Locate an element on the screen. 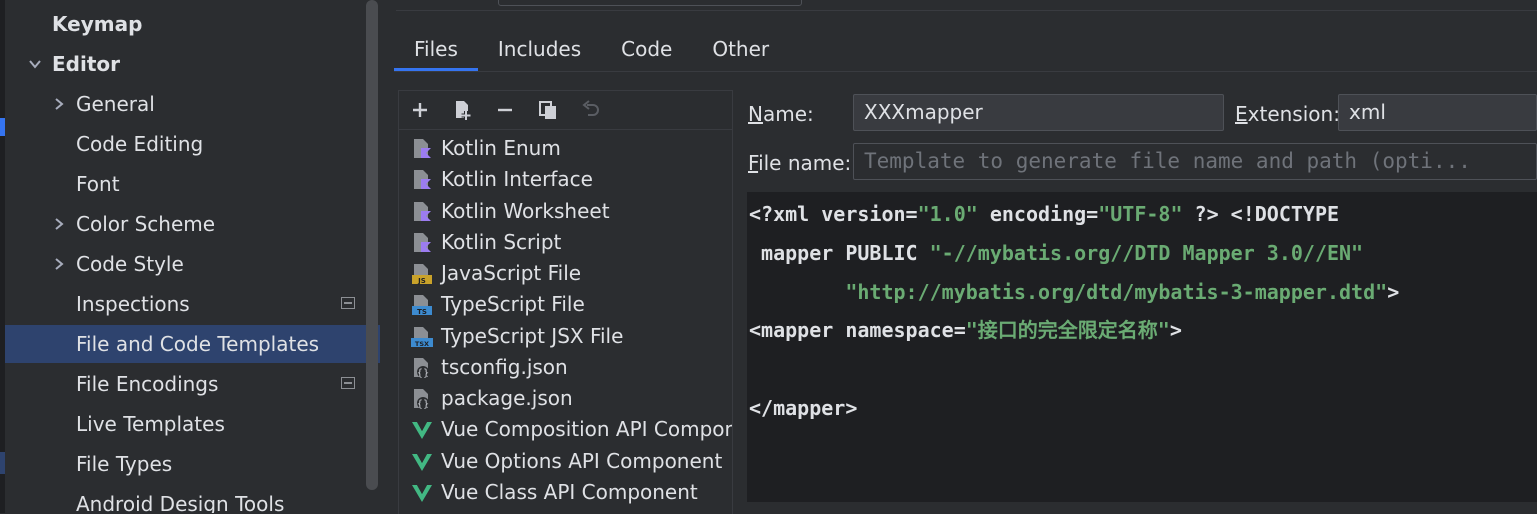  remove-icon is located at coordinates (505, 110).